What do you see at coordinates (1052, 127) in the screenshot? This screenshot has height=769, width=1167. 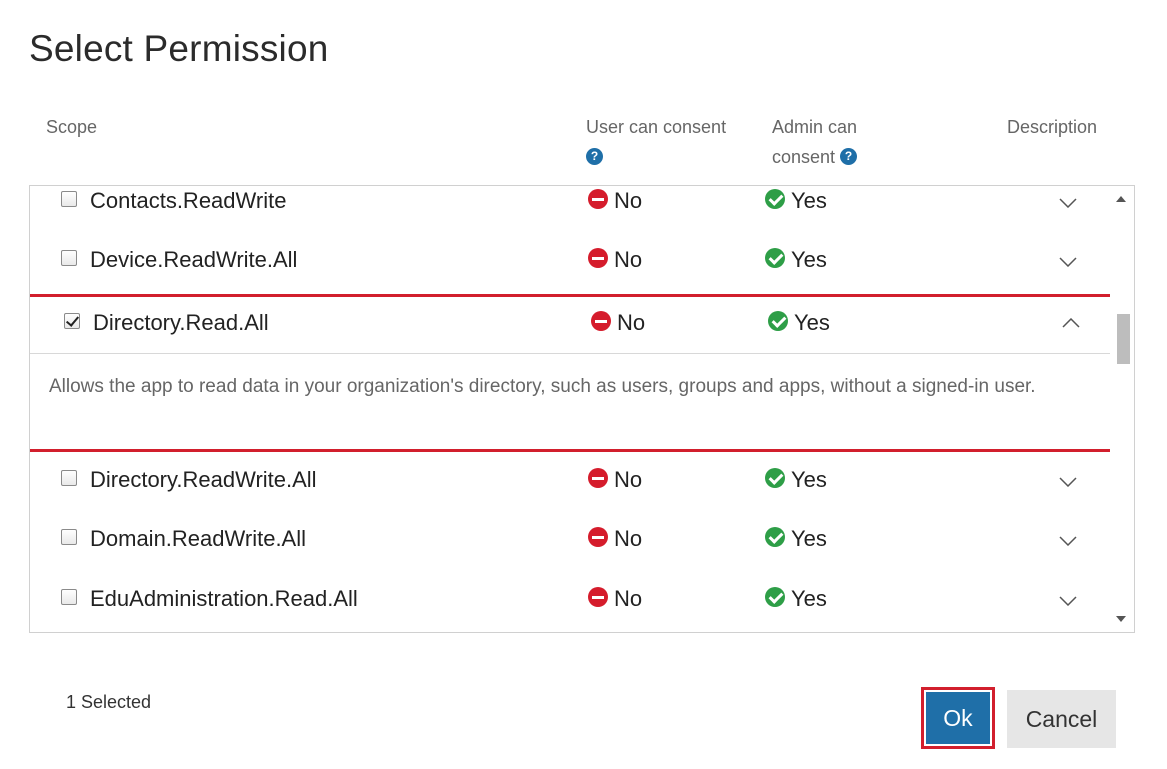 I see `column-header-description: Description` at bounding box center [1052, 127].